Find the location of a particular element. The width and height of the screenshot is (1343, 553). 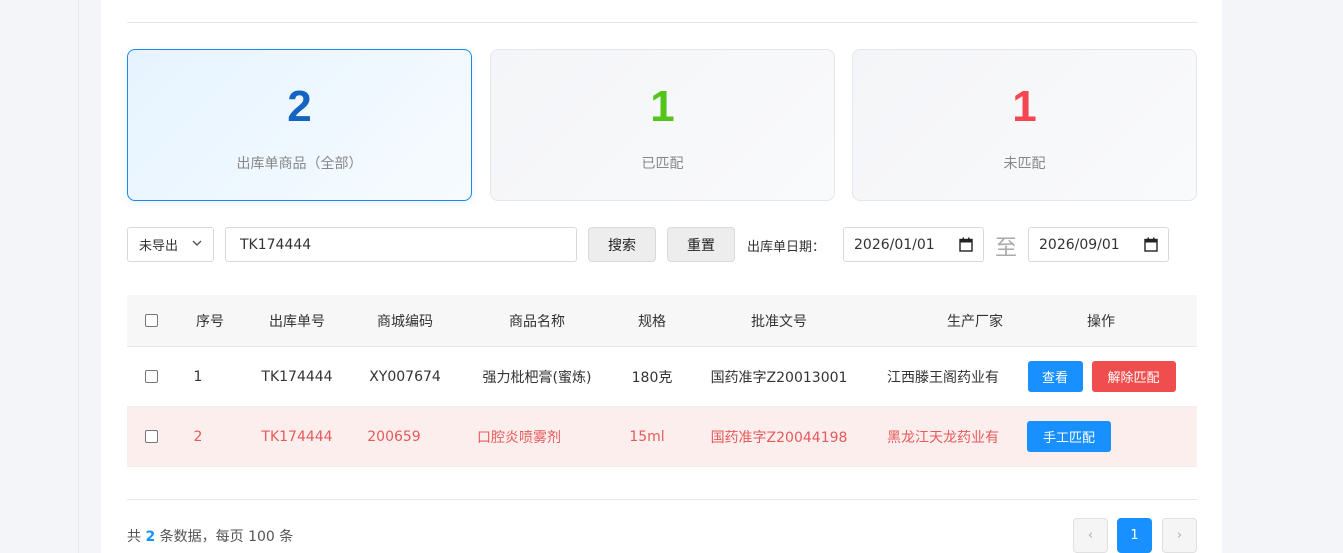

summary-suffix: 条数据，每页 100 条 is located at coordinates (226, 537).